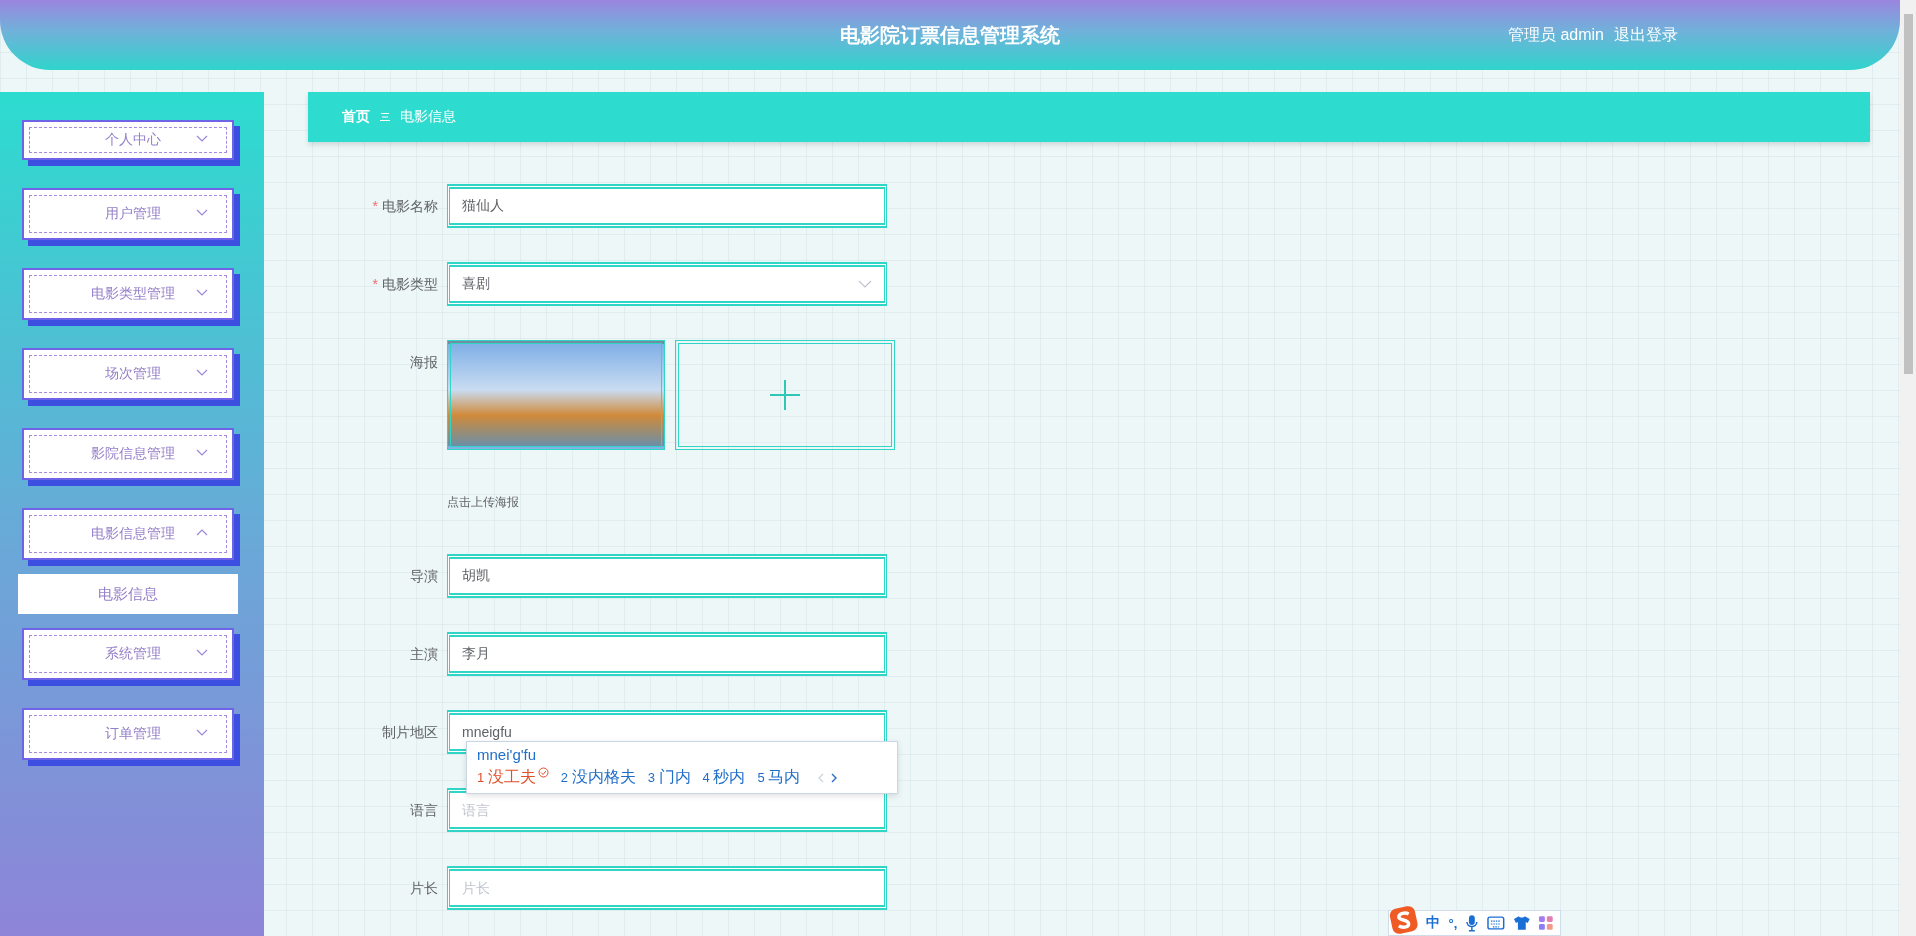  What do you see at coordinates (1555, 35) in the screenshot?
I see `user-label: 管理员 admin` at bounding box center [1555, 35].